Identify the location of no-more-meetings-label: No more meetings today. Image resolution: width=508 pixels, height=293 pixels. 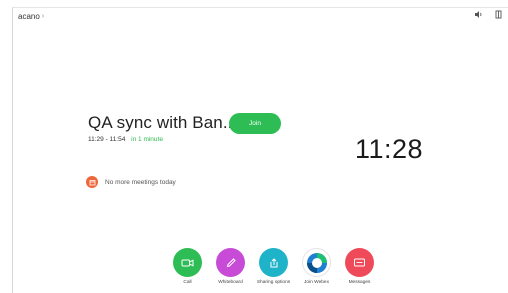
(140, 182).